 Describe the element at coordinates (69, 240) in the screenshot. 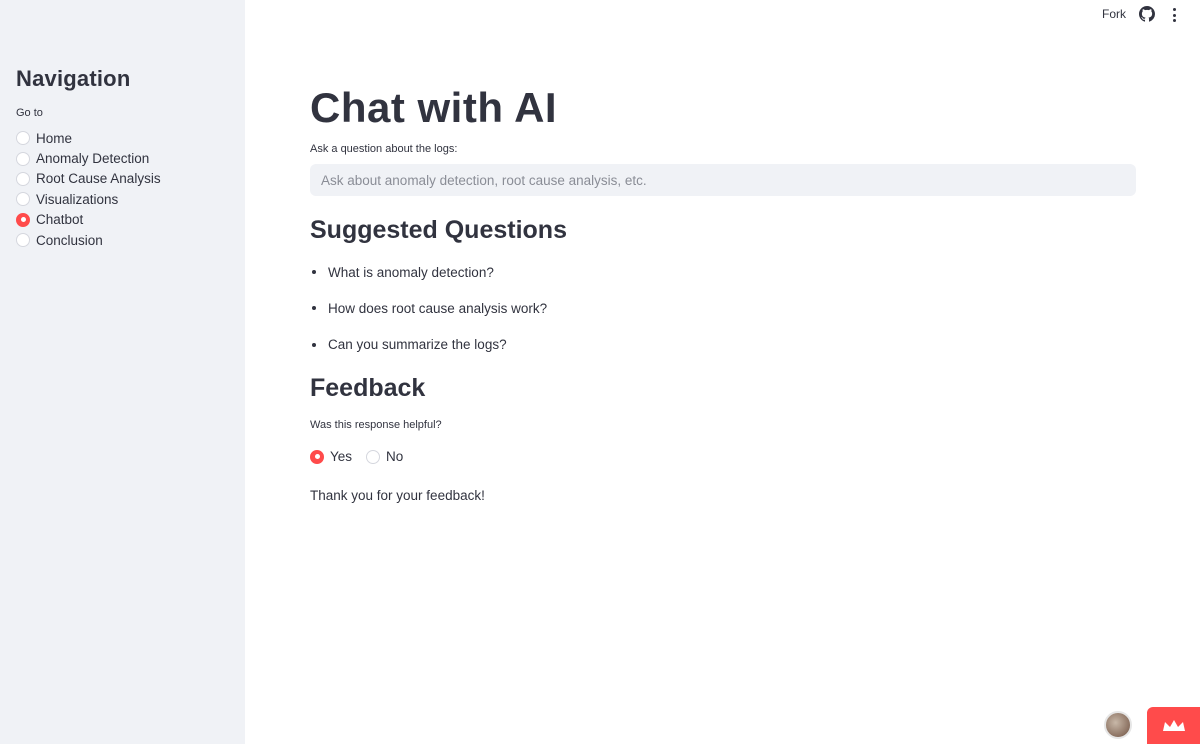

I see `nav-option-label: Conclusion` at that location.